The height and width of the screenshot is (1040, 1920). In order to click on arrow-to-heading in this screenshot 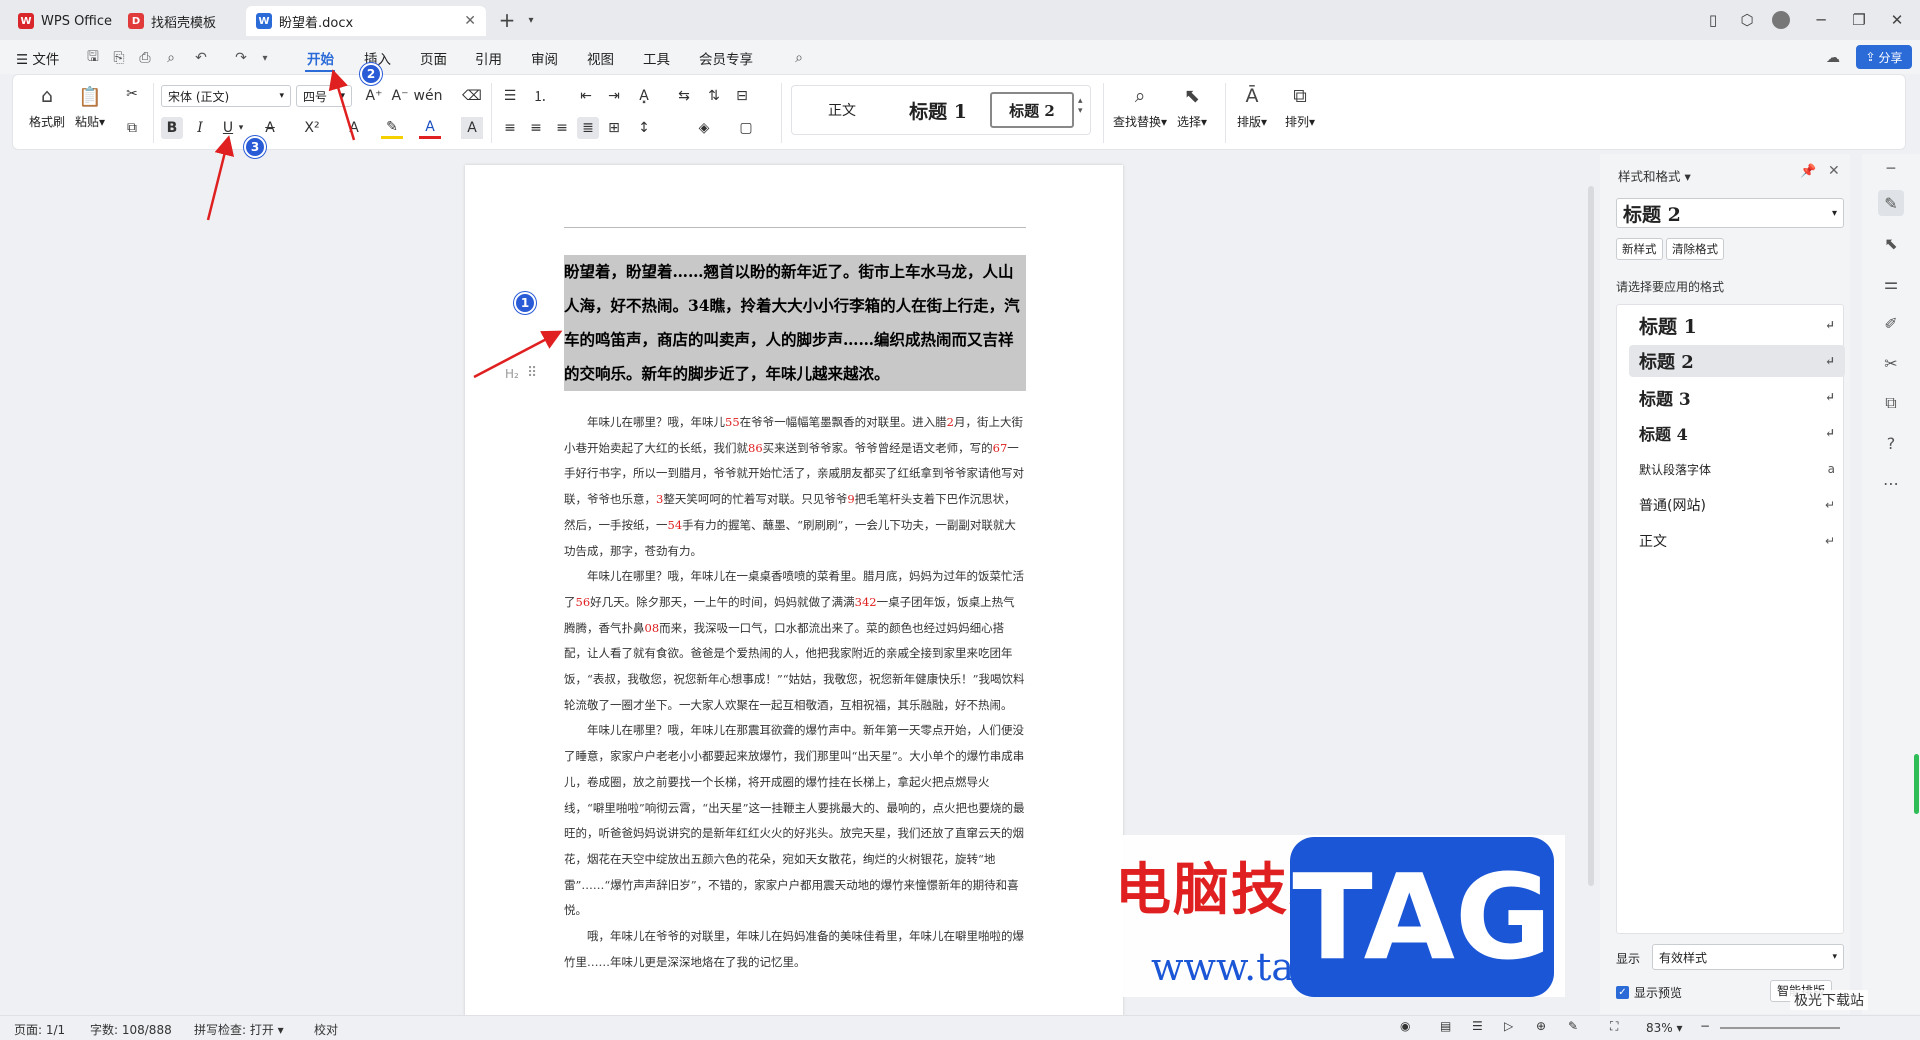, I will do `click(518, 354)`.